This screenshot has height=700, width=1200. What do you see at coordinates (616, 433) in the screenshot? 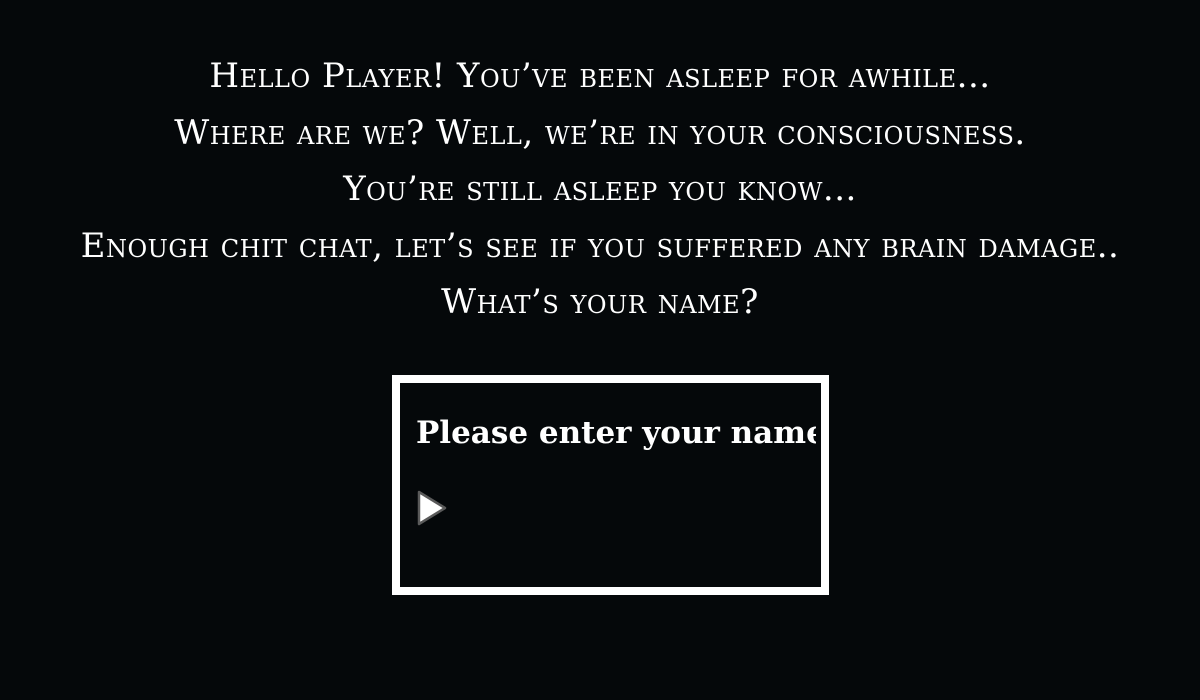
I see `name-input` at bounding box center [616, 433].